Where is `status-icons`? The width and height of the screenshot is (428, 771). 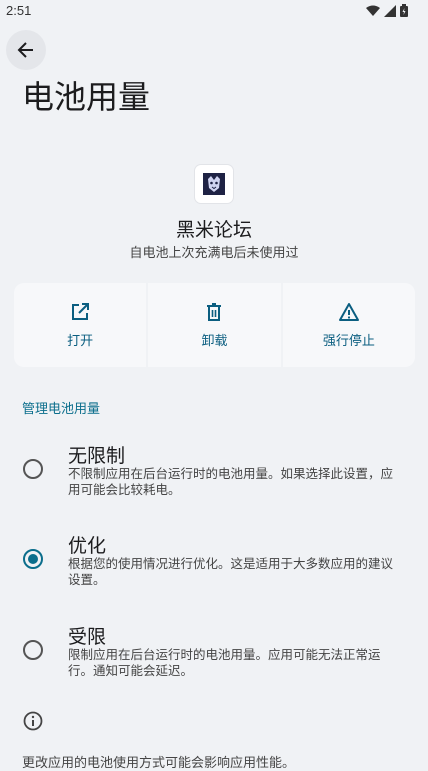 status-icons is located at coordinates (387, 10).